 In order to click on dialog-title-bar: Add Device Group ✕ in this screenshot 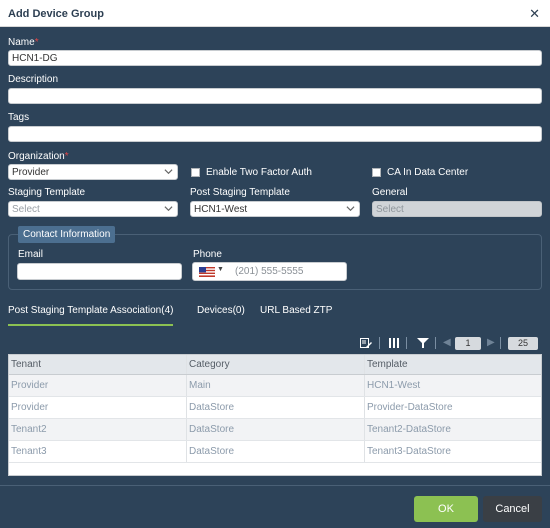, I will do `click(275, 13)`.